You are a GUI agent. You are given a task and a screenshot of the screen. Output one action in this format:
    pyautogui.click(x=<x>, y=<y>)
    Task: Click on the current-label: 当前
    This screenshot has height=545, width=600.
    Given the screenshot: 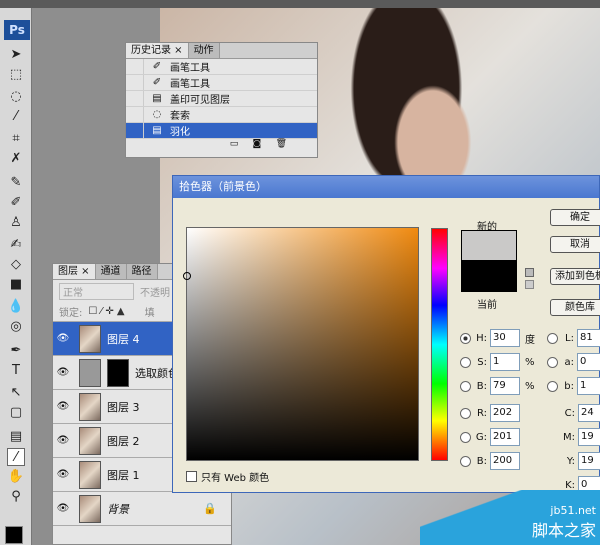 What is the action you would take?
    pyautogui.click(x=487, y=305)
    